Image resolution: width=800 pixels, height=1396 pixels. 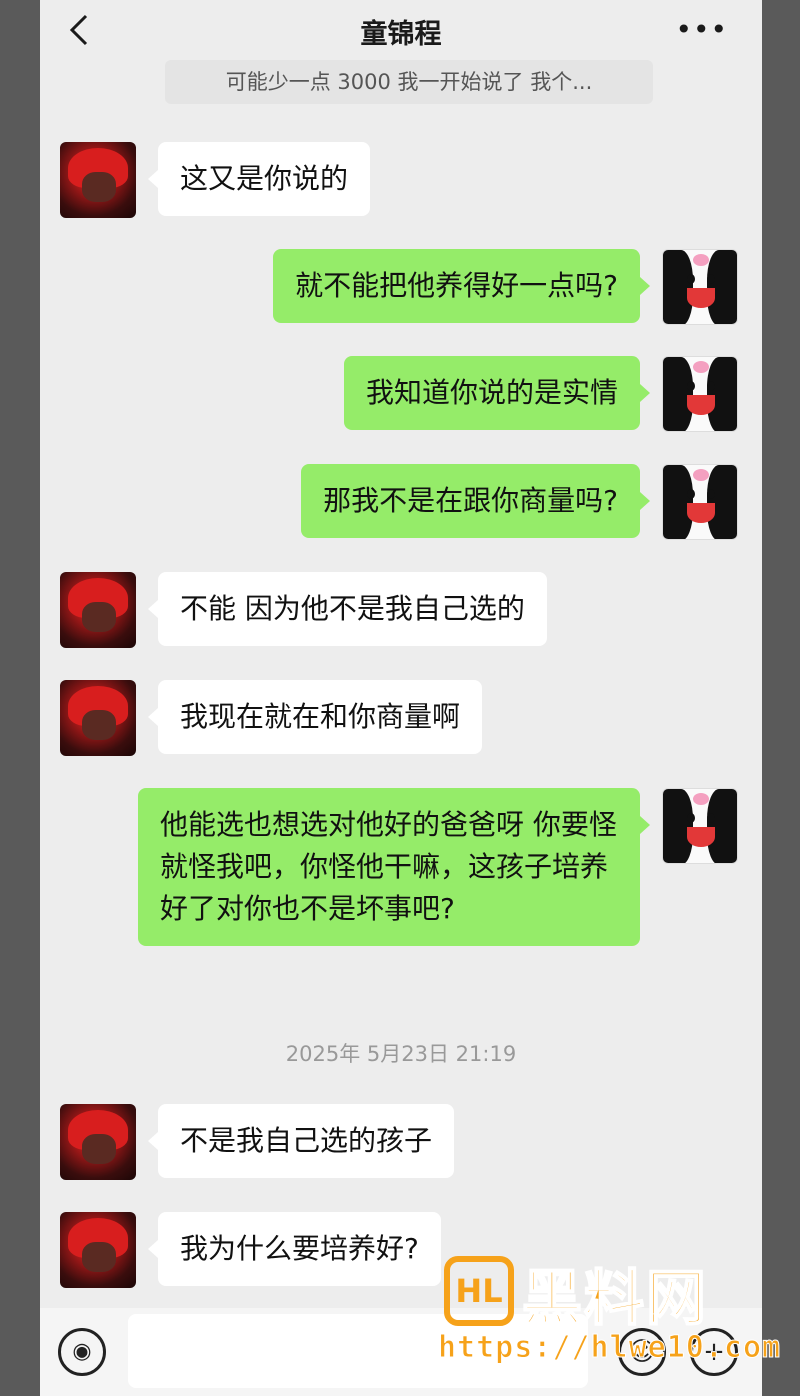 I want to click on incoming-message: 这又是你说的, so click(x=259, y=179).